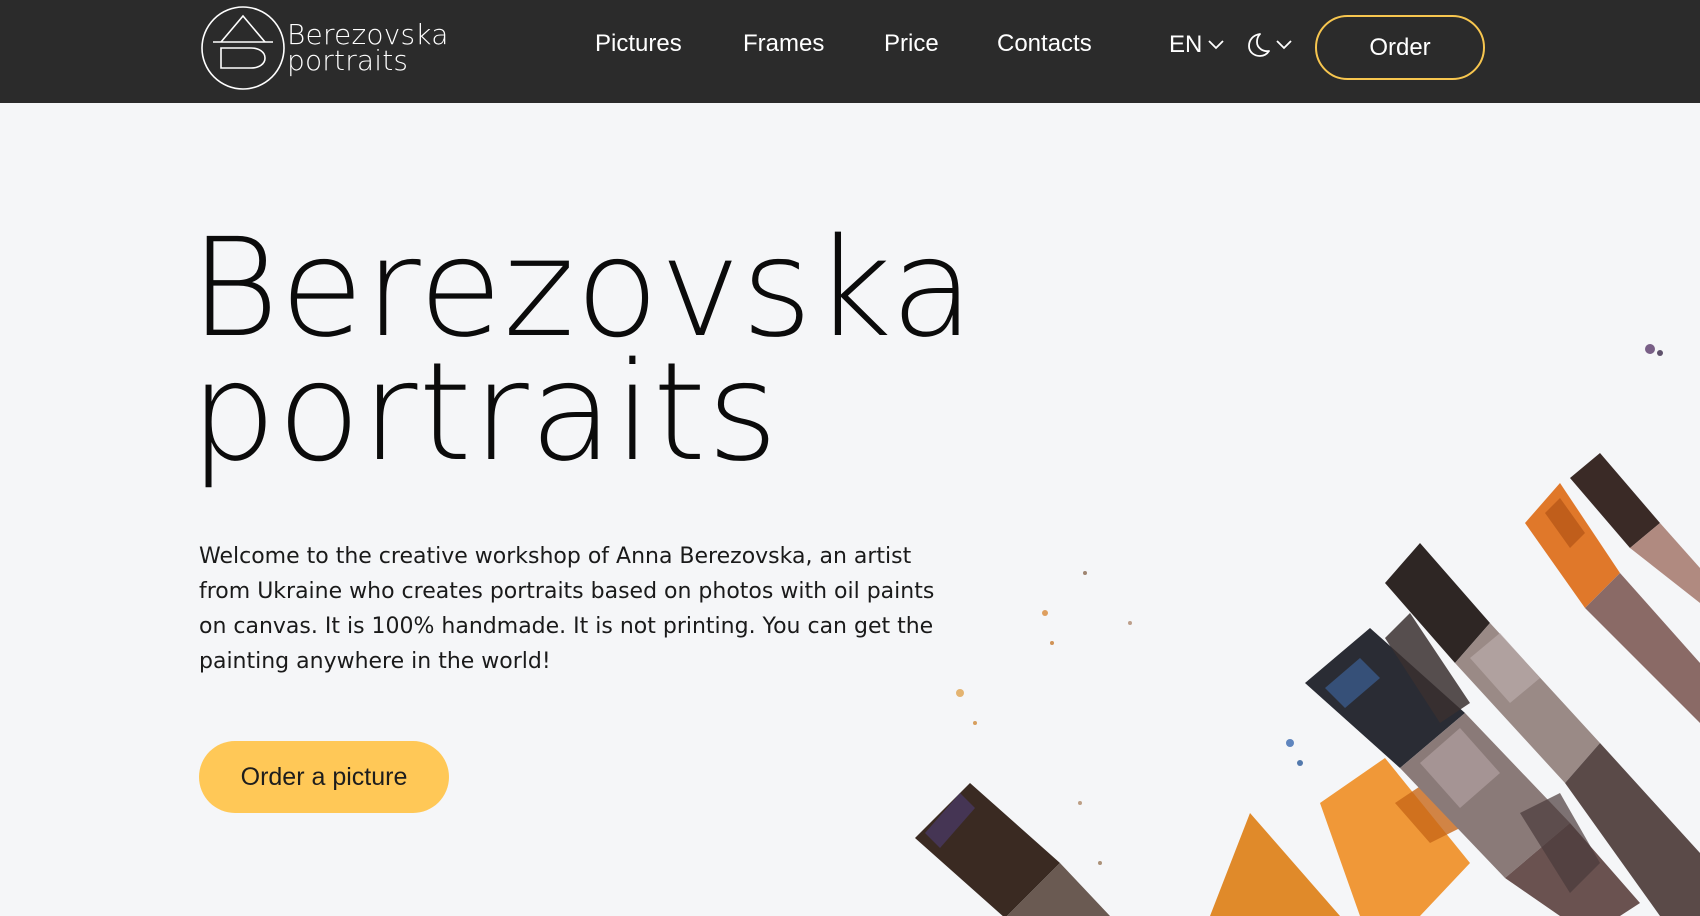  What do you see at coordinates (911, 44) in the screenshot?
I see `nav-link-price: Price` at bounding box center [911, 44].